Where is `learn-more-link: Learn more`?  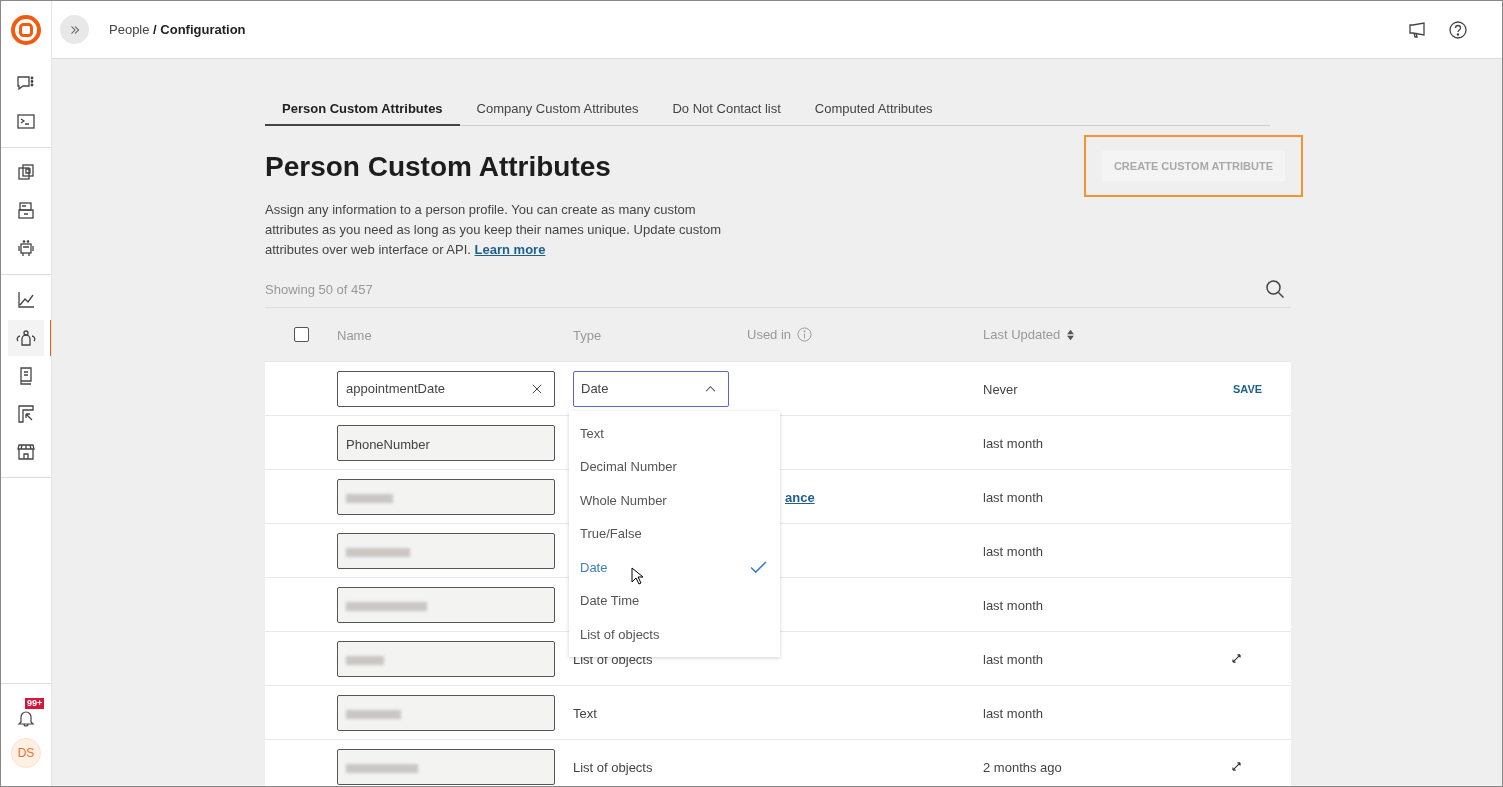
learn-more-link: Learn more is located at coordinates (510, 249).